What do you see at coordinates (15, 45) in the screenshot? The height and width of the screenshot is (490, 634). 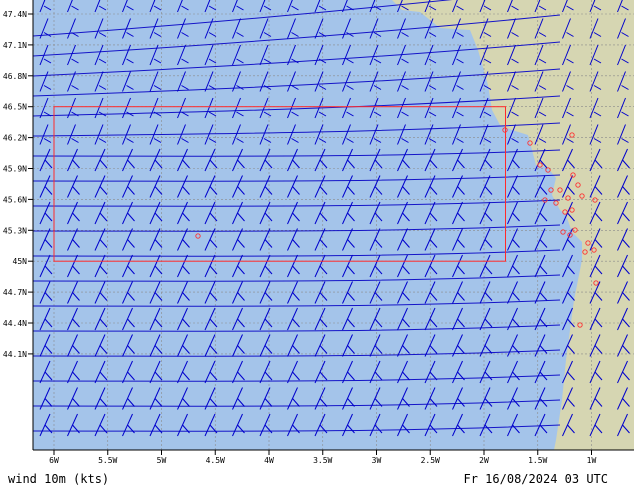 I see `lat-tick-label: 47.1N` at bounding box center [15, 45].